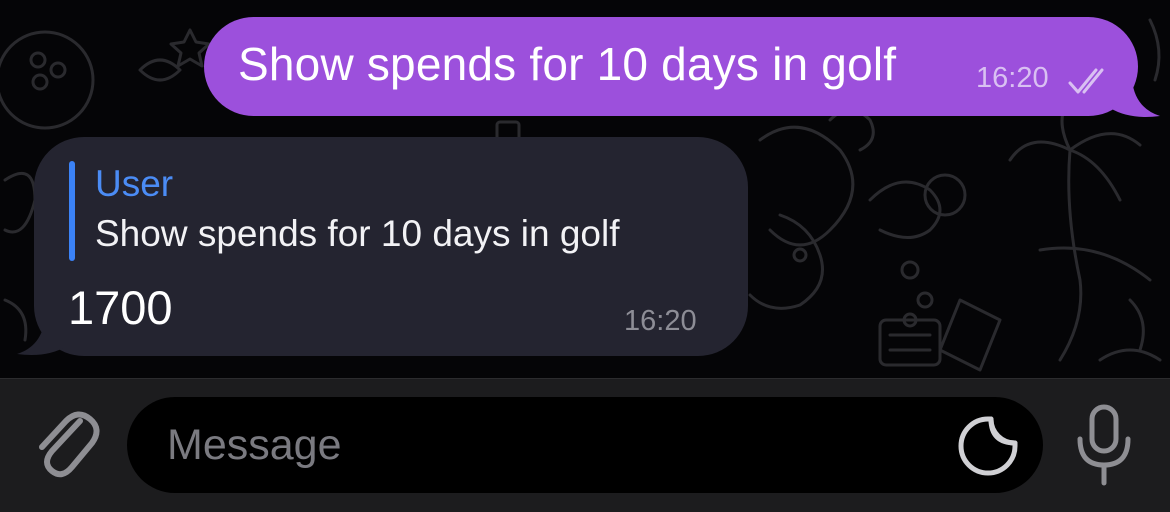 The width and height of the screenshot is (1170, 512). What do you see at coordinates (567, 64) in the screenshot?
I see `outgoing-message-text: Show spends for 10 days in golf` at bounding box center [567, 64].